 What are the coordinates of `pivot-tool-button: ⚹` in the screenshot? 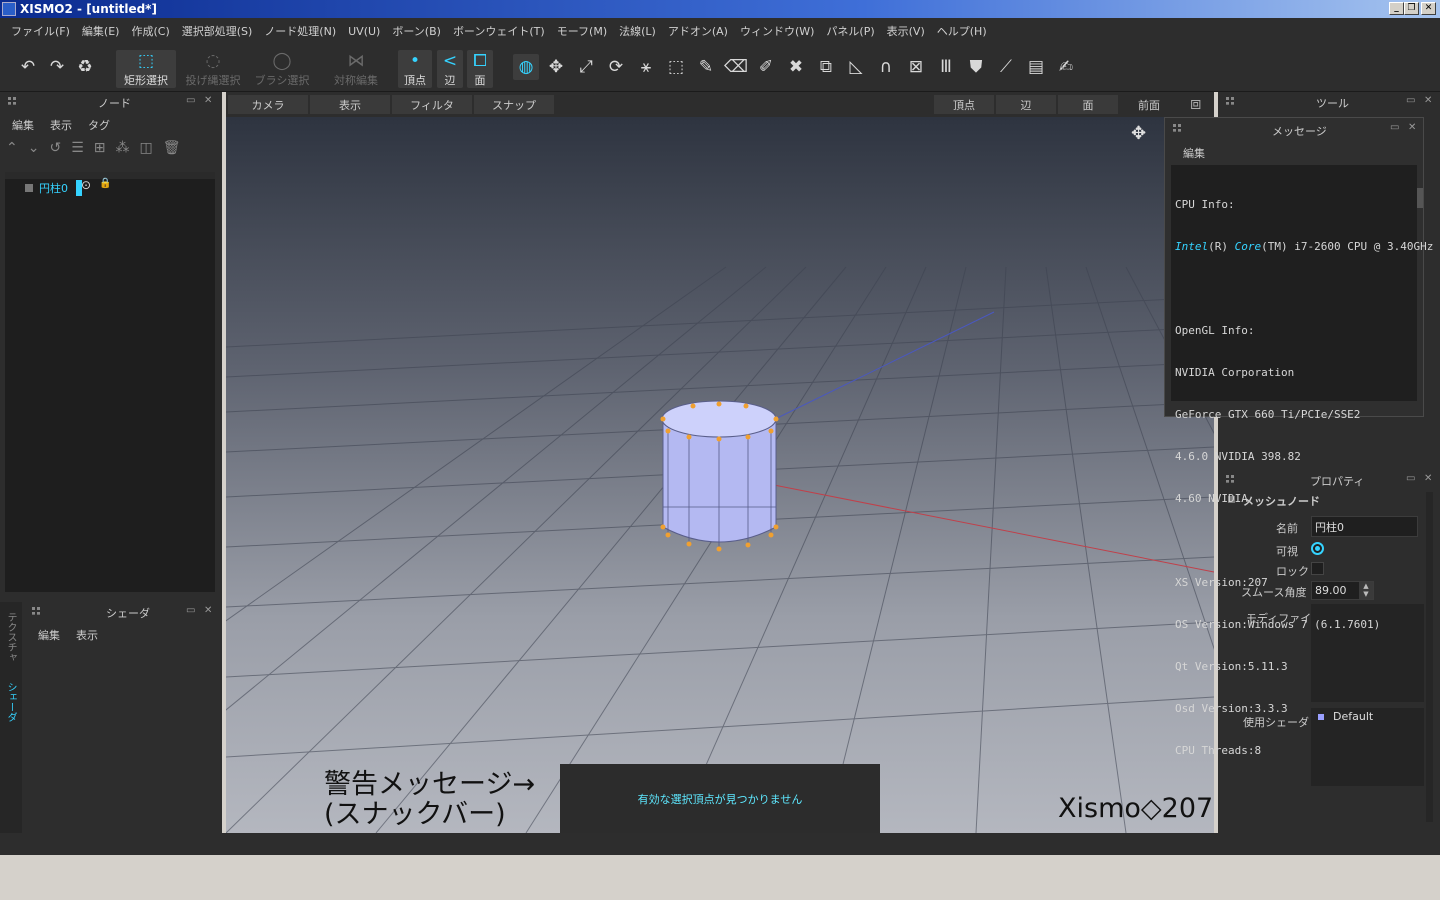 It's located at (646, 67).